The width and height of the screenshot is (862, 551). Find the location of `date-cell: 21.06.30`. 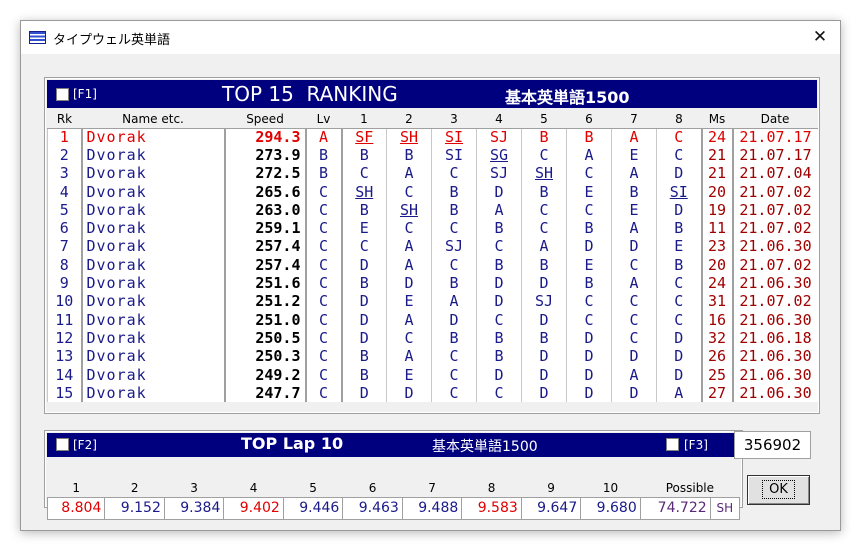

date-cell: 21.06.30 is located at coordinates (774, 320).